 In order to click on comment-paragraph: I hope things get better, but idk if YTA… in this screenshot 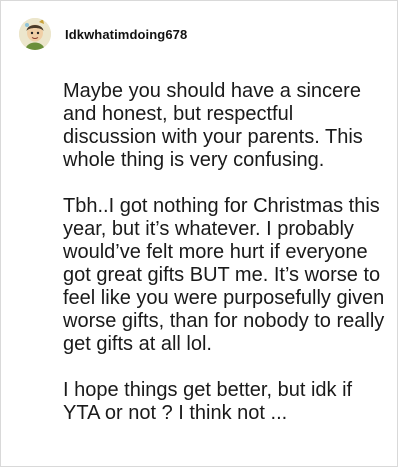, I will do `click(208, 401)`.